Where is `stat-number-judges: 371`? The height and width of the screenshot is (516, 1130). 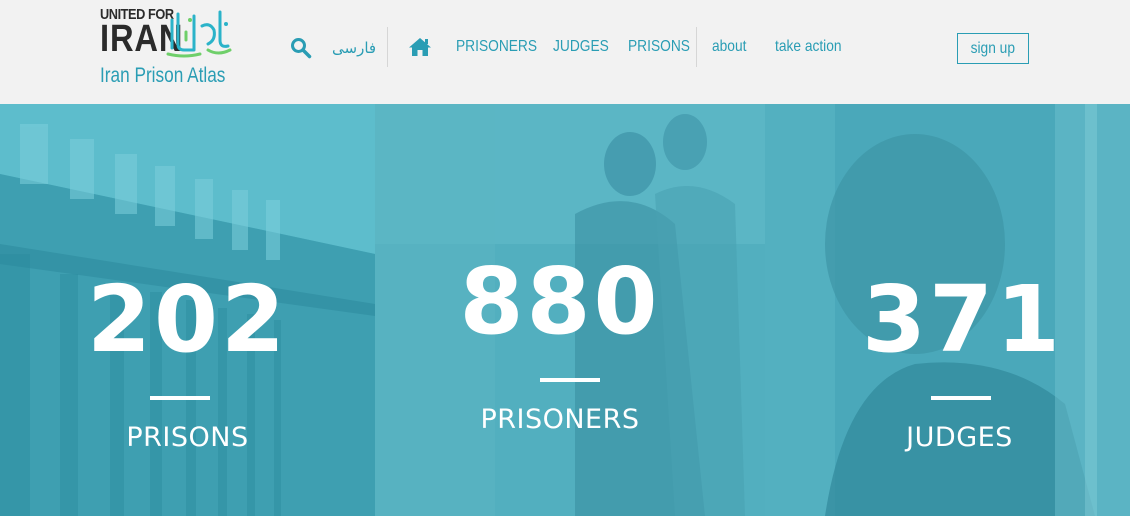
stat-number-judges: 371 is located at coordinates (962, 319).